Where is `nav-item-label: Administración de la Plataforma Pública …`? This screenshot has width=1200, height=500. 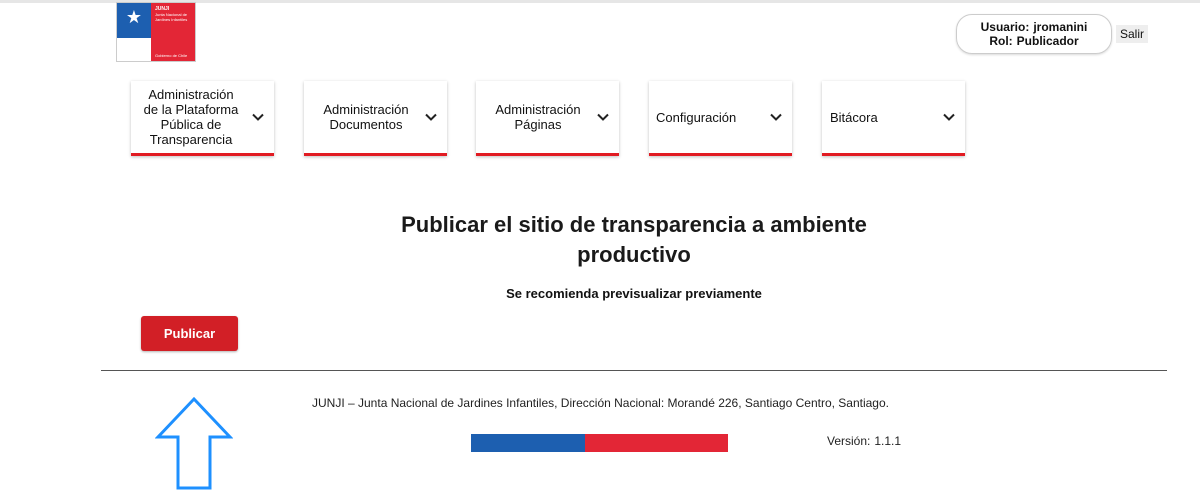
nav-item-label: Administración de la Plataforma Pública … is located at coordinates (191, 117).